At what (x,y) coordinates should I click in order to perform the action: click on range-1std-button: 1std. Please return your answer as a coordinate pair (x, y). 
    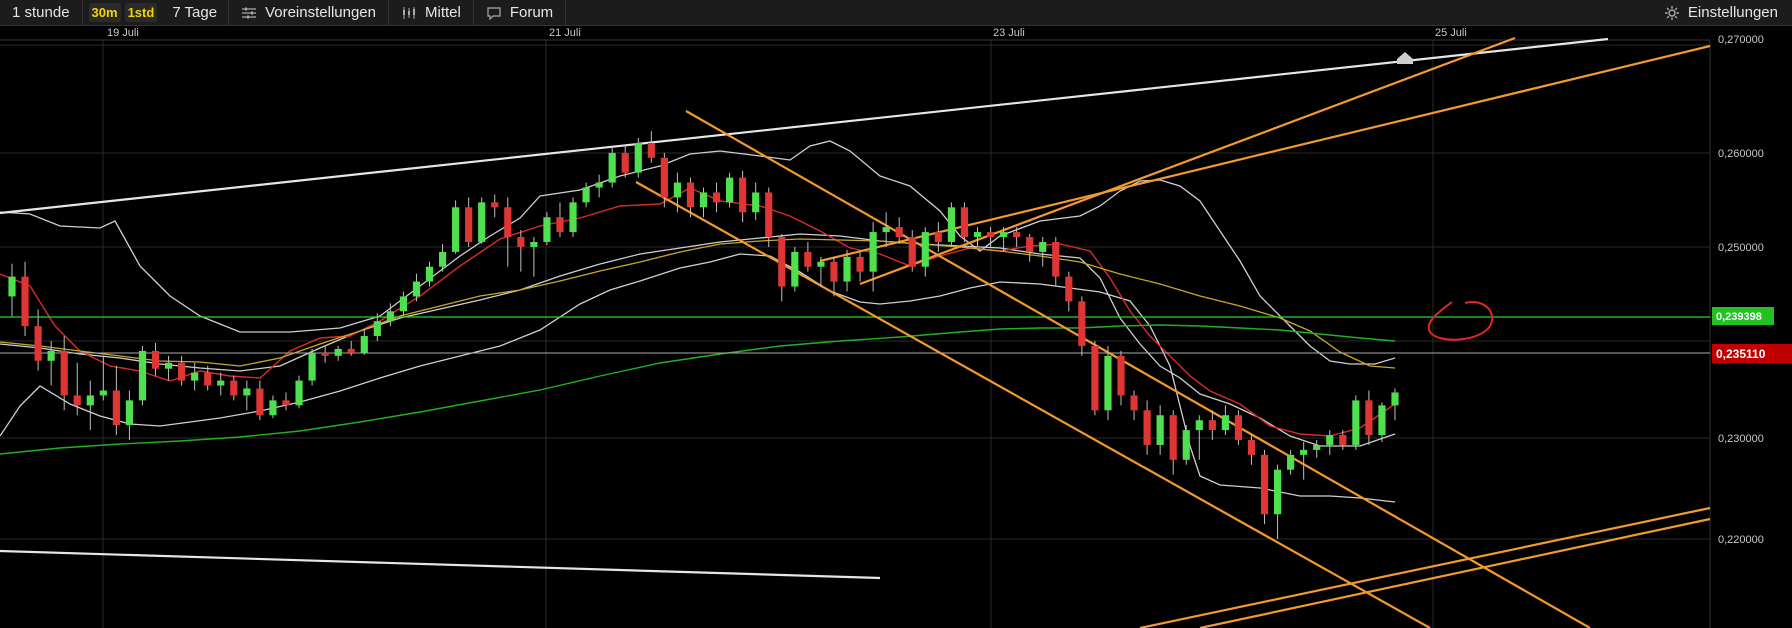
    Looking at the image, I should click on (141, 12).